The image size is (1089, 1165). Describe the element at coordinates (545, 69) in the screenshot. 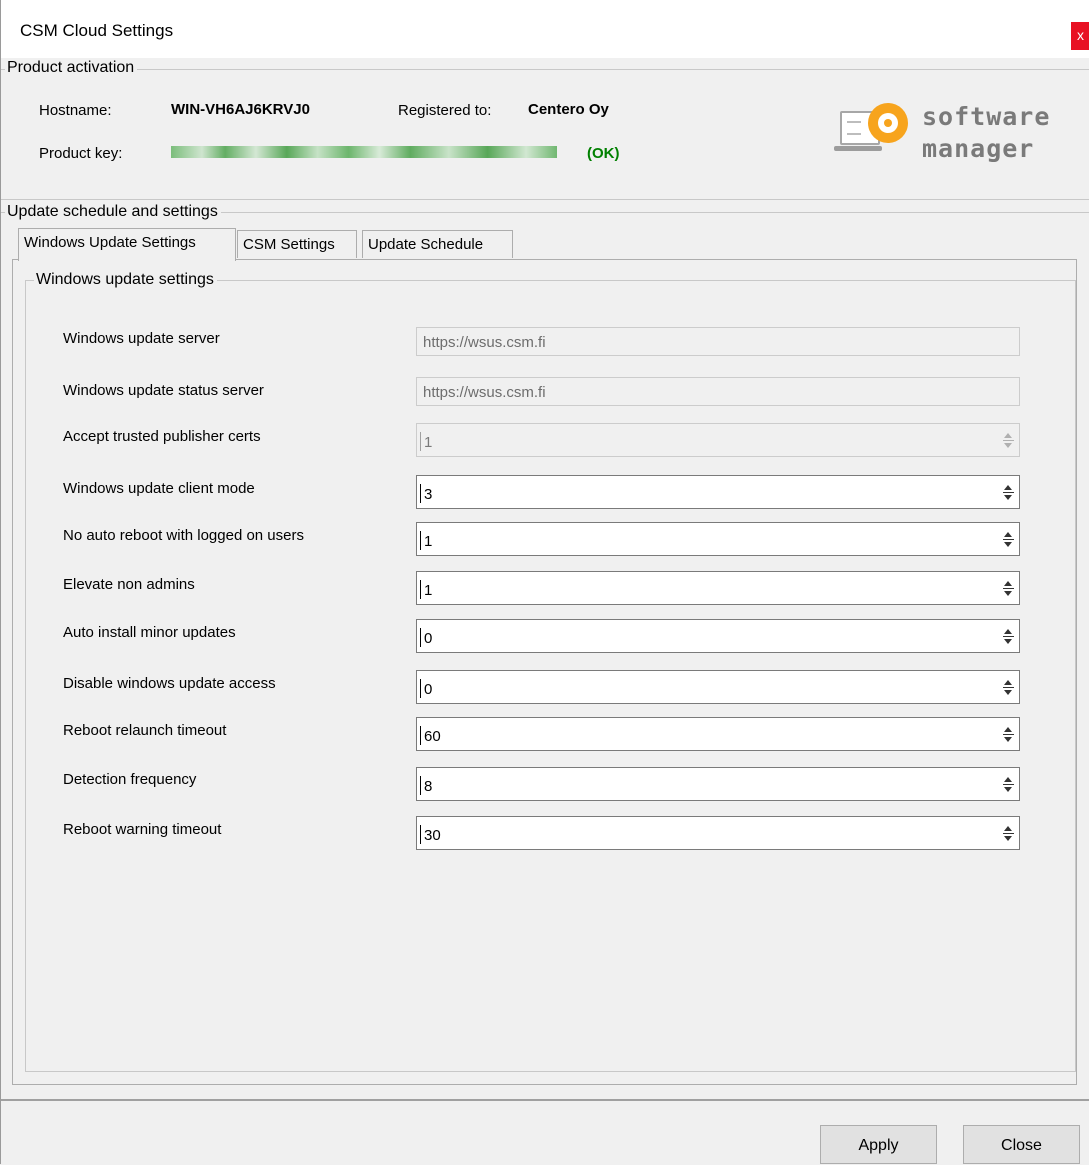

I see `activation-group-border` at that location.